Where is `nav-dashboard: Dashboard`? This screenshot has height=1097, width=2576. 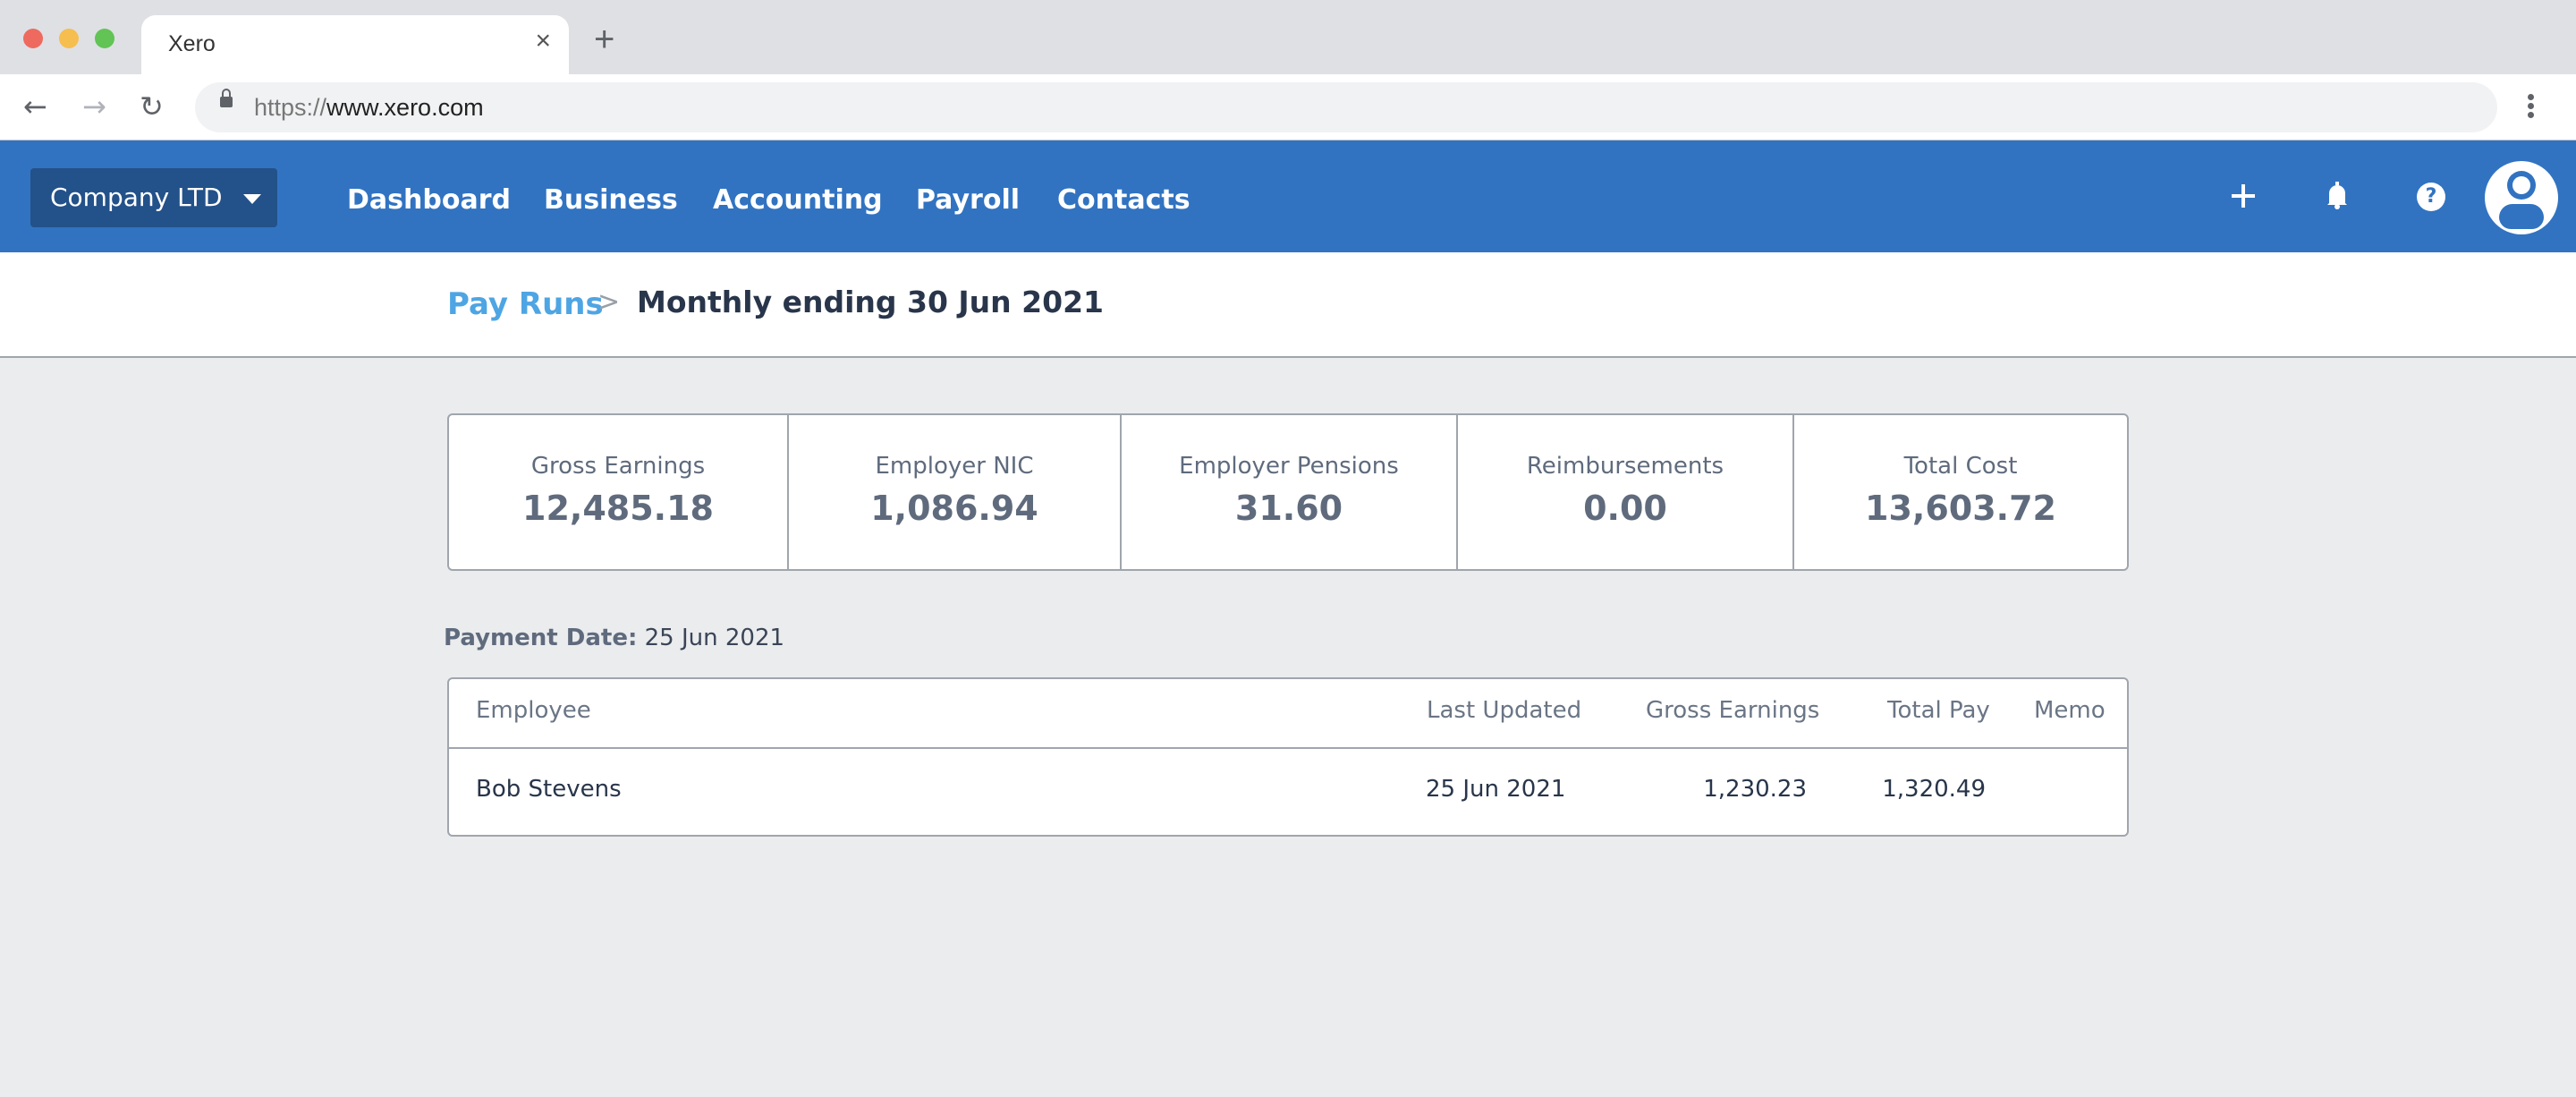 nav-dashboard: Dashboard is located at coordinates (429, 200).